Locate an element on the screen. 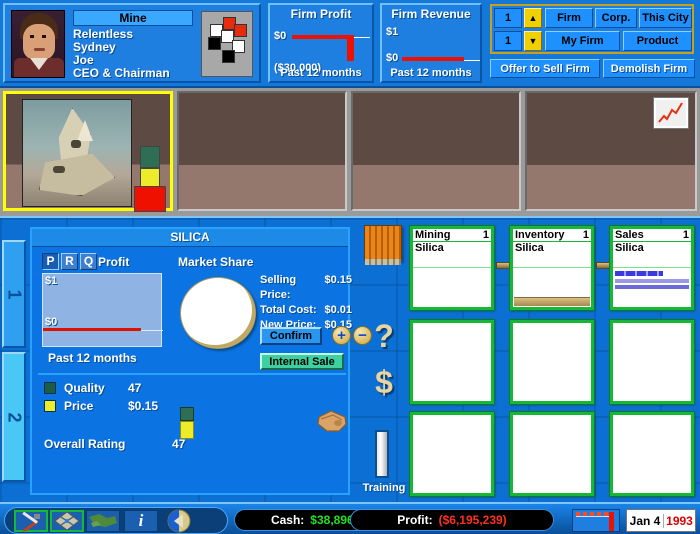  tab-2: 2 is located at coordinates (14, 417).